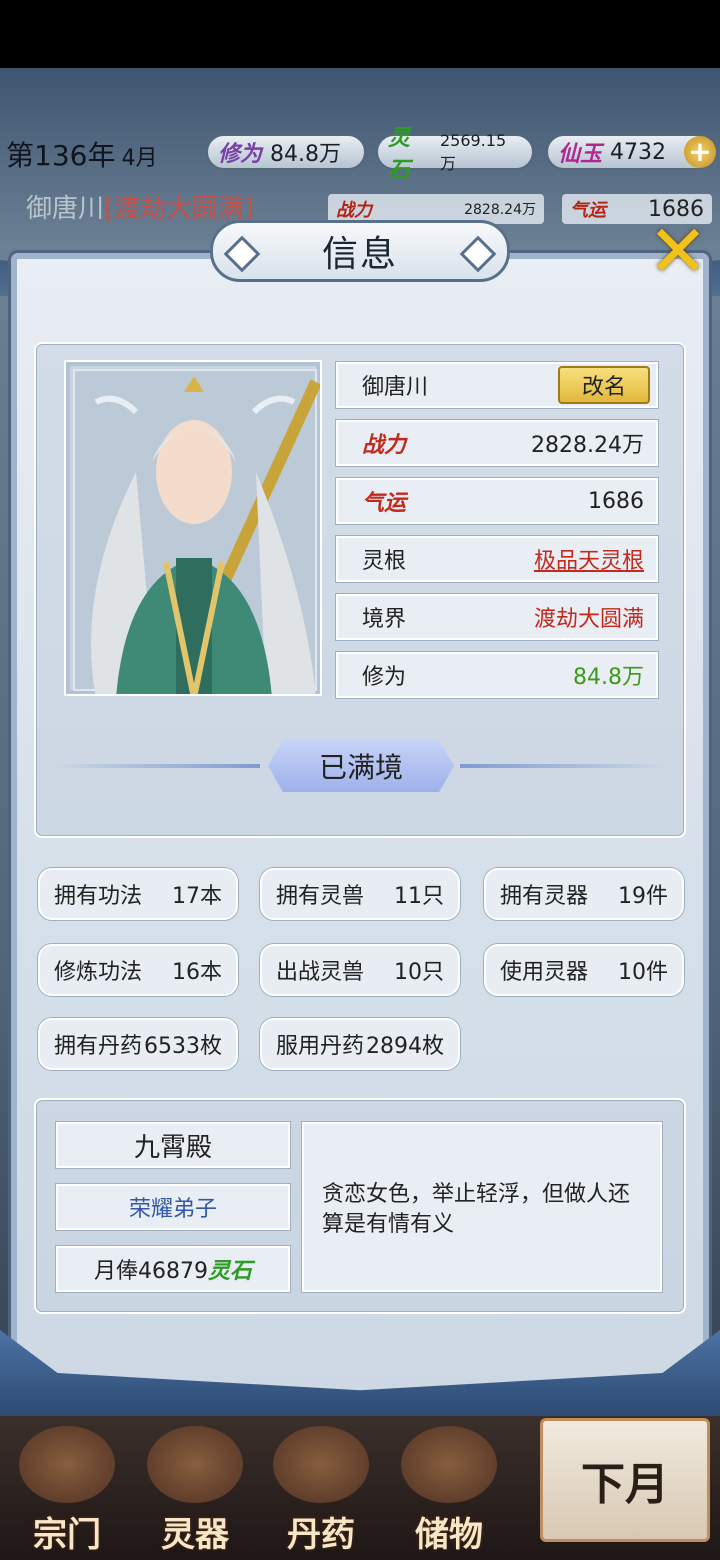  Describe the element at coordinates (384, 561) in the screenshot. I see `spirit-root-label: 灵根` at that location.